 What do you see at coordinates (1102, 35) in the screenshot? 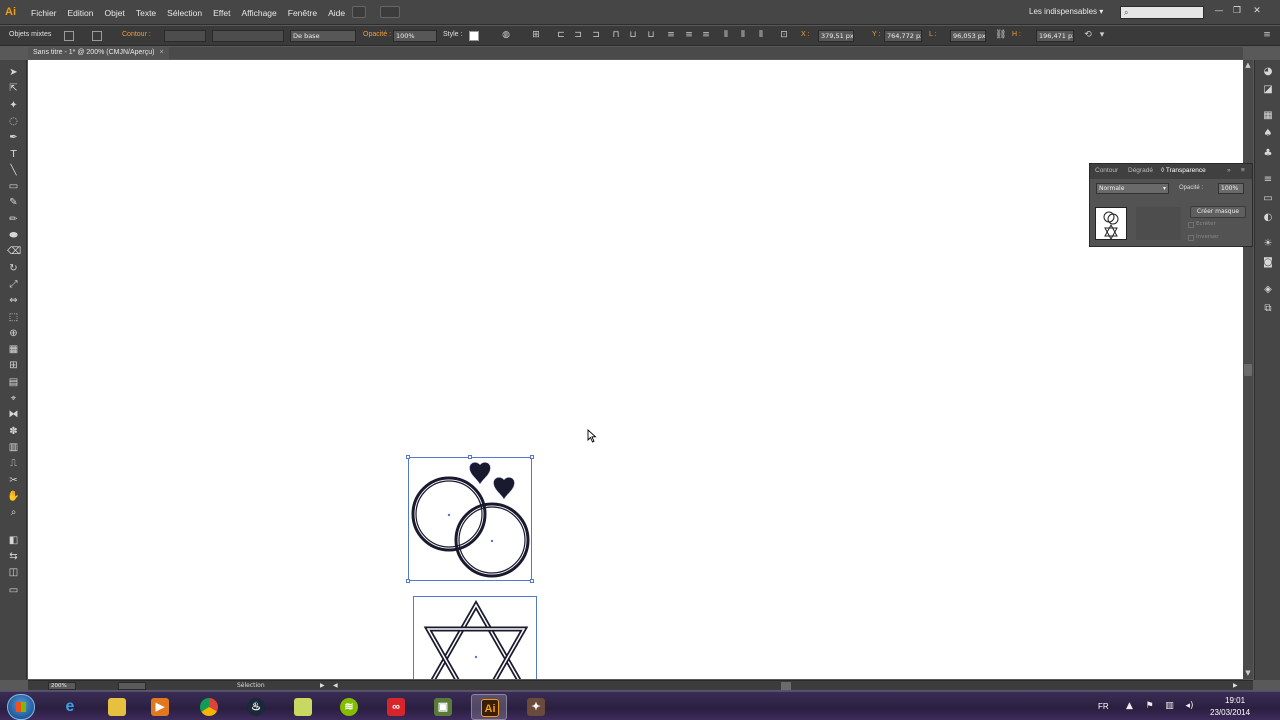
I see `control-panel-menu-icon: ▾` at bounding box center [1102, 35].